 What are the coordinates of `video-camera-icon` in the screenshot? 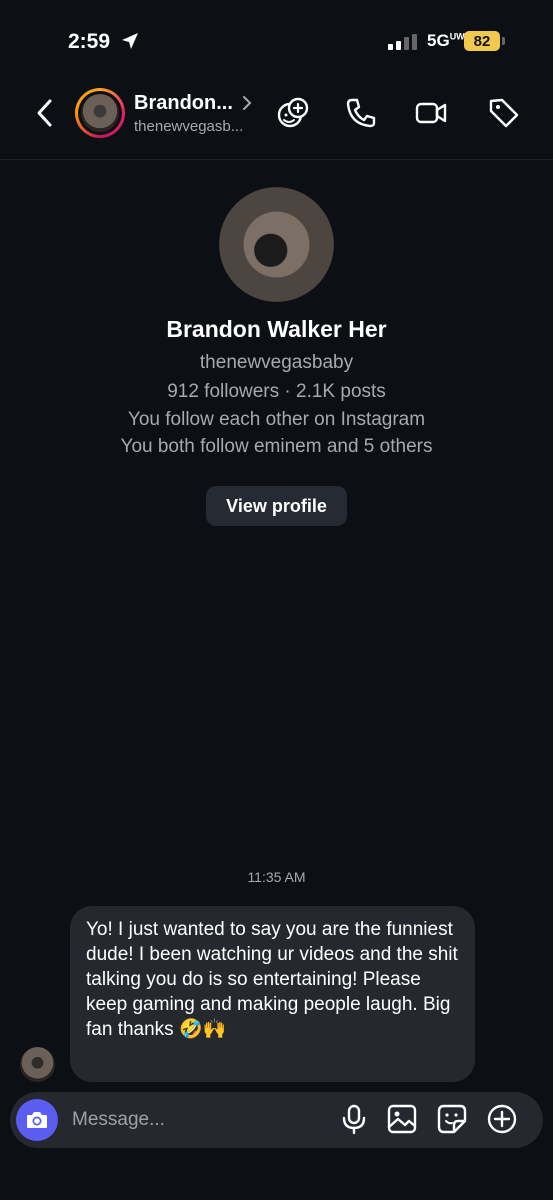 It's located at (431, 113).